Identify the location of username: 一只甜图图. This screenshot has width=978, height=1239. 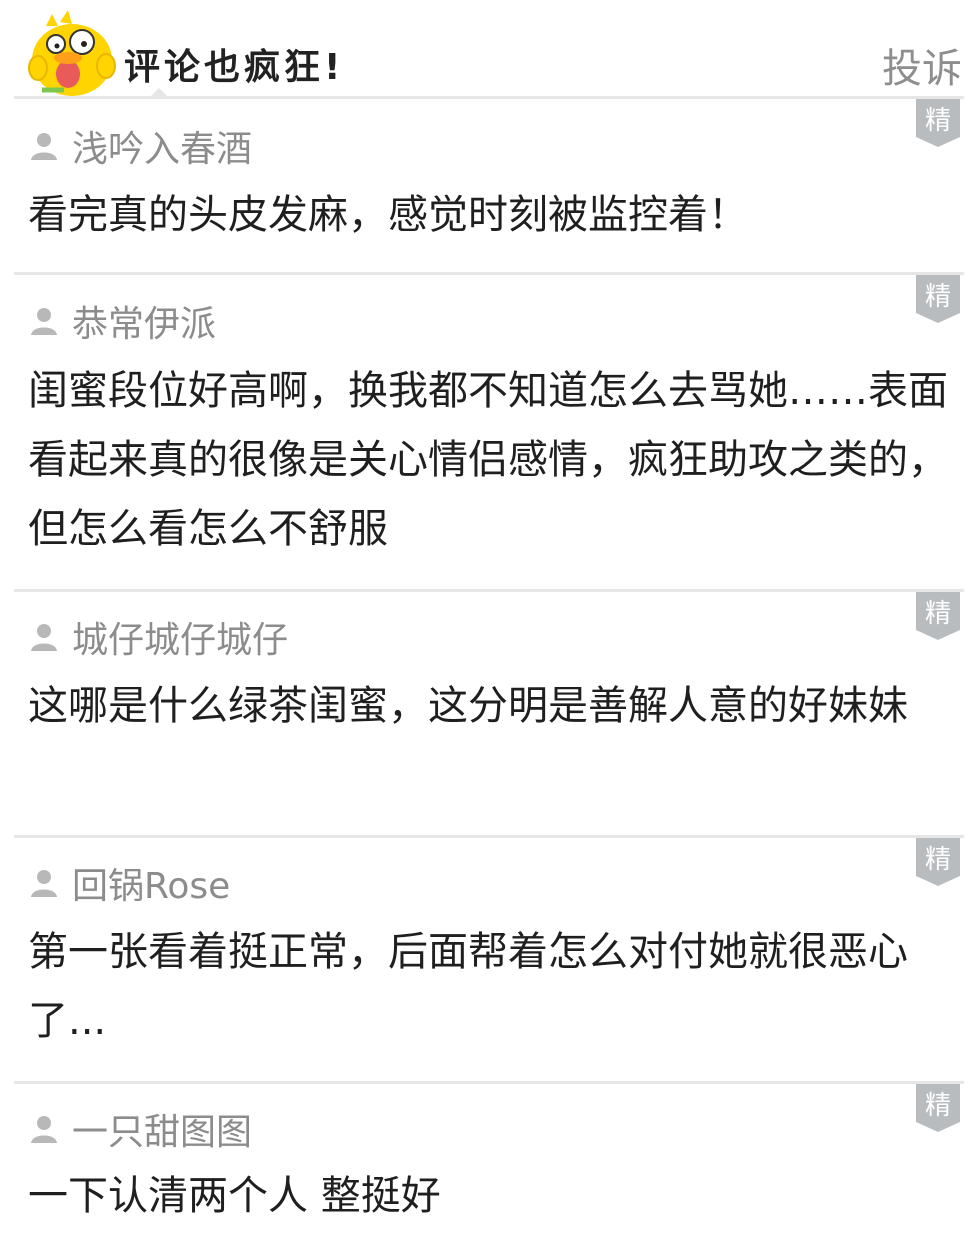
(162, 1132).